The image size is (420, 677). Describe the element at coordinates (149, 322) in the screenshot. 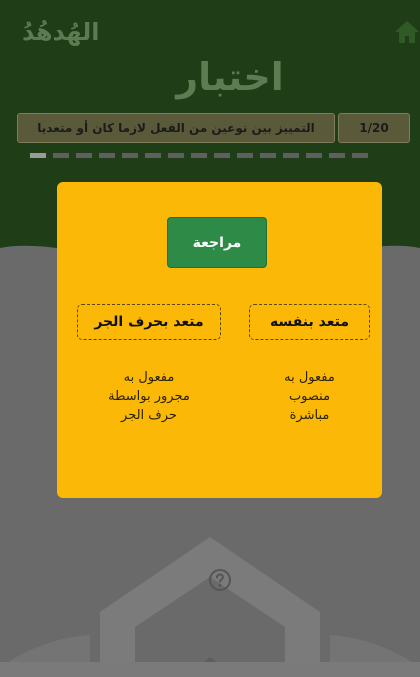

I see `choice-transitive-preposition: متعد بحرف الجر` at that location.